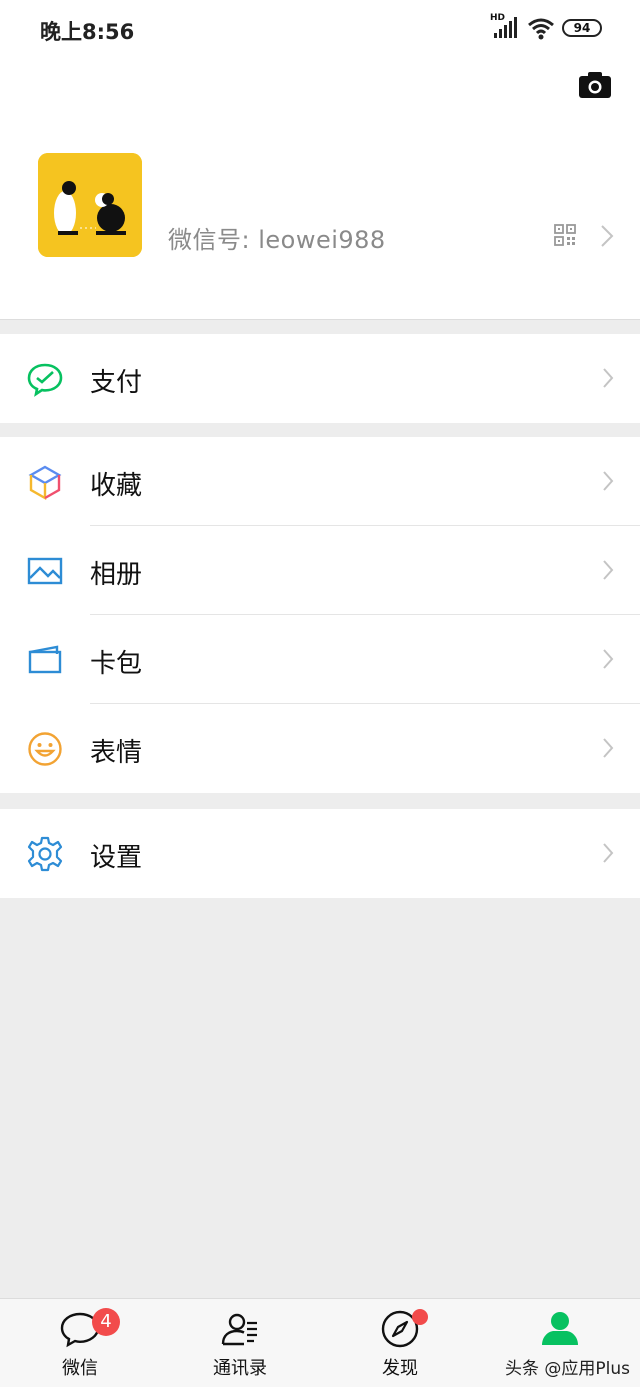  I want to click on unread-badge: 4, so click(106, 1322).